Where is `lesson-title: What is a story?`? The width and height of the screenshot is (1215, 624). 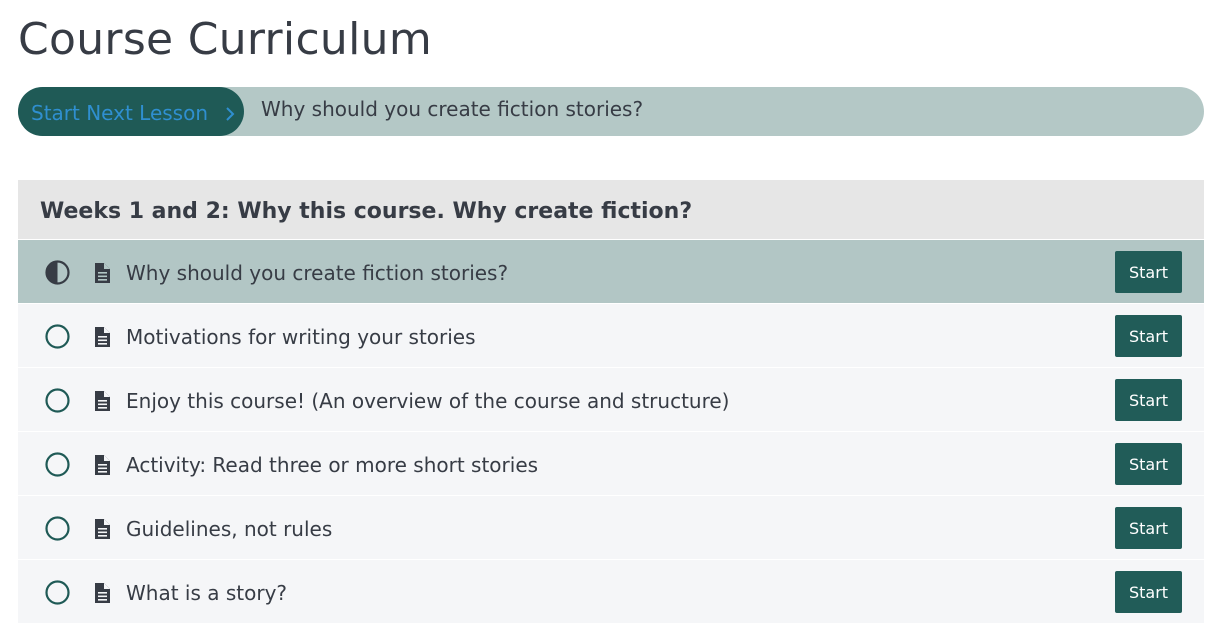 lesson-title: What is a story? is located at coordinates (207, 593).